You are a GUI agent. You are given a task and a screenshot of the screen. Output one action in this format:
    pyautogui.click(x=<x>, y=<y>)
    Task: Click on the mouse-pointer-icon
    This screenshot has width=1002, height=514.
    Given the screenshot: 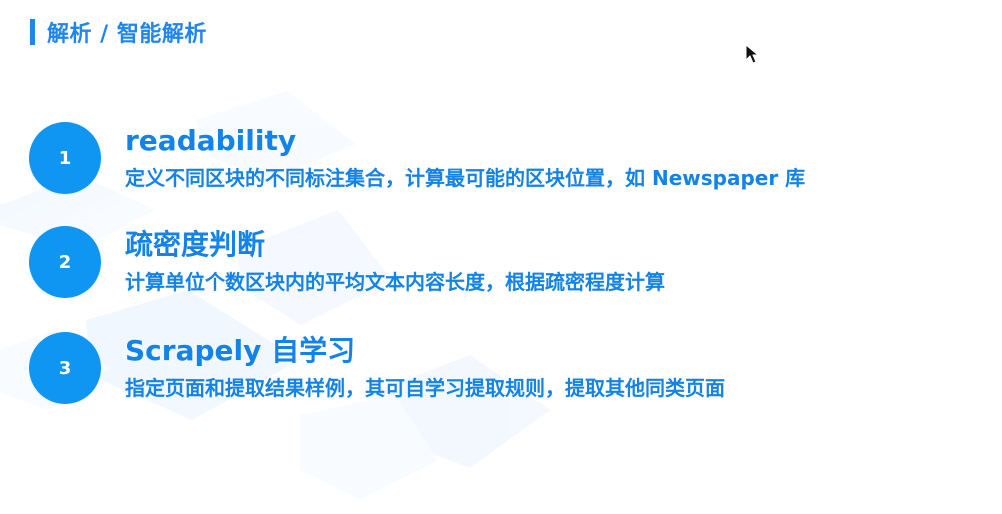 What is the action you would take?
    pyautogui.click(x=752, y=54)
    